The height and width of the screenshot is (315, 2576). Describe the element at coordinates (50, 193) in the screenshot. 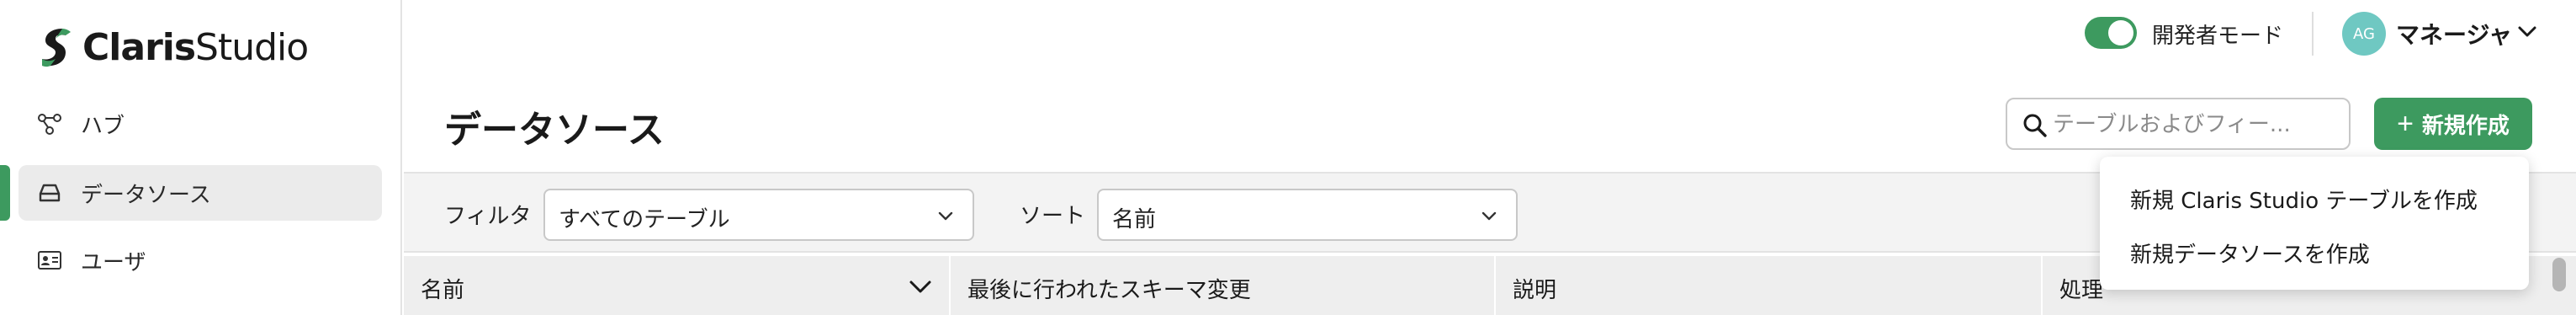

I see `database-icon` at that location.